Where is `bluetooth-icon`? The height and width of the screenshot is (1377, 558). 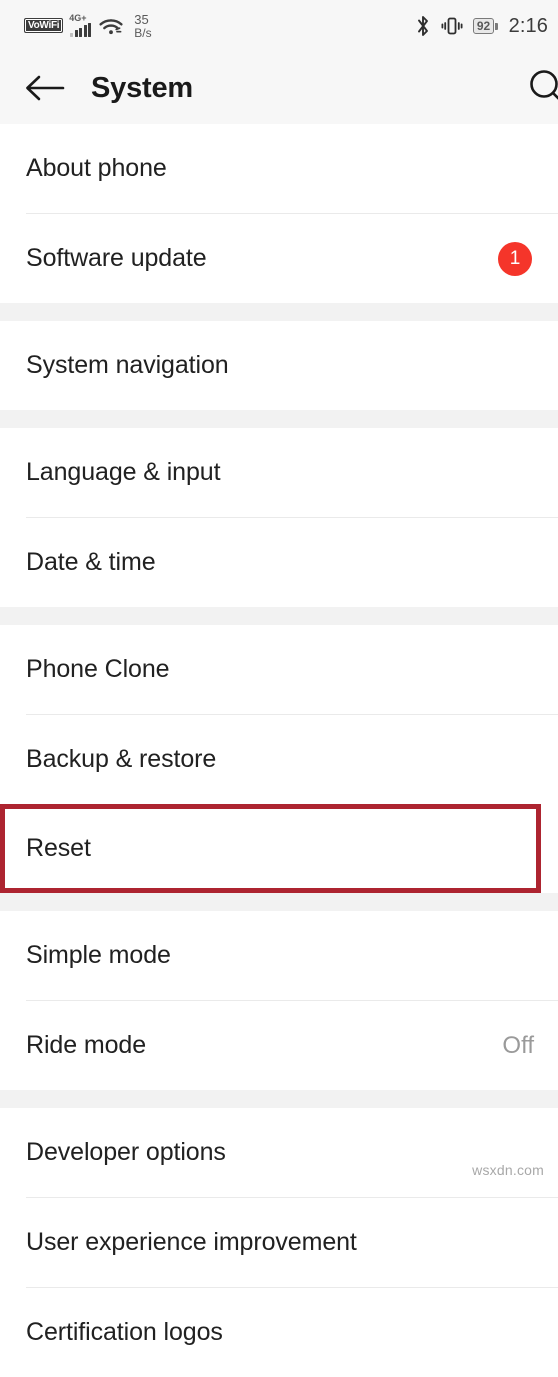 bluetooth-icon is located at coordinates (423, 26).